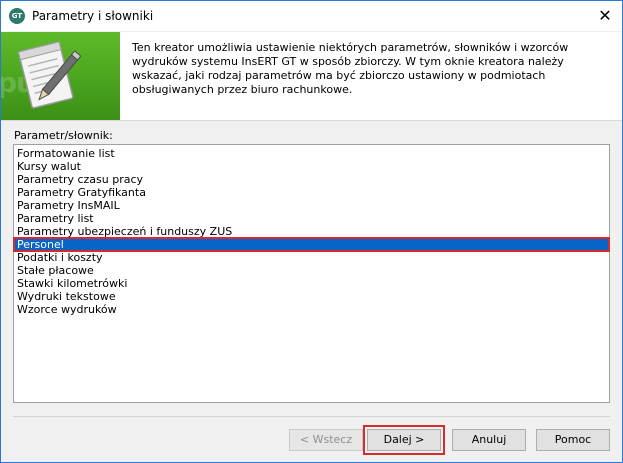 The width and height of the screenshot is (623, 463). I want to click on list-item: Wydruki tekstowe, so click(311, 296).